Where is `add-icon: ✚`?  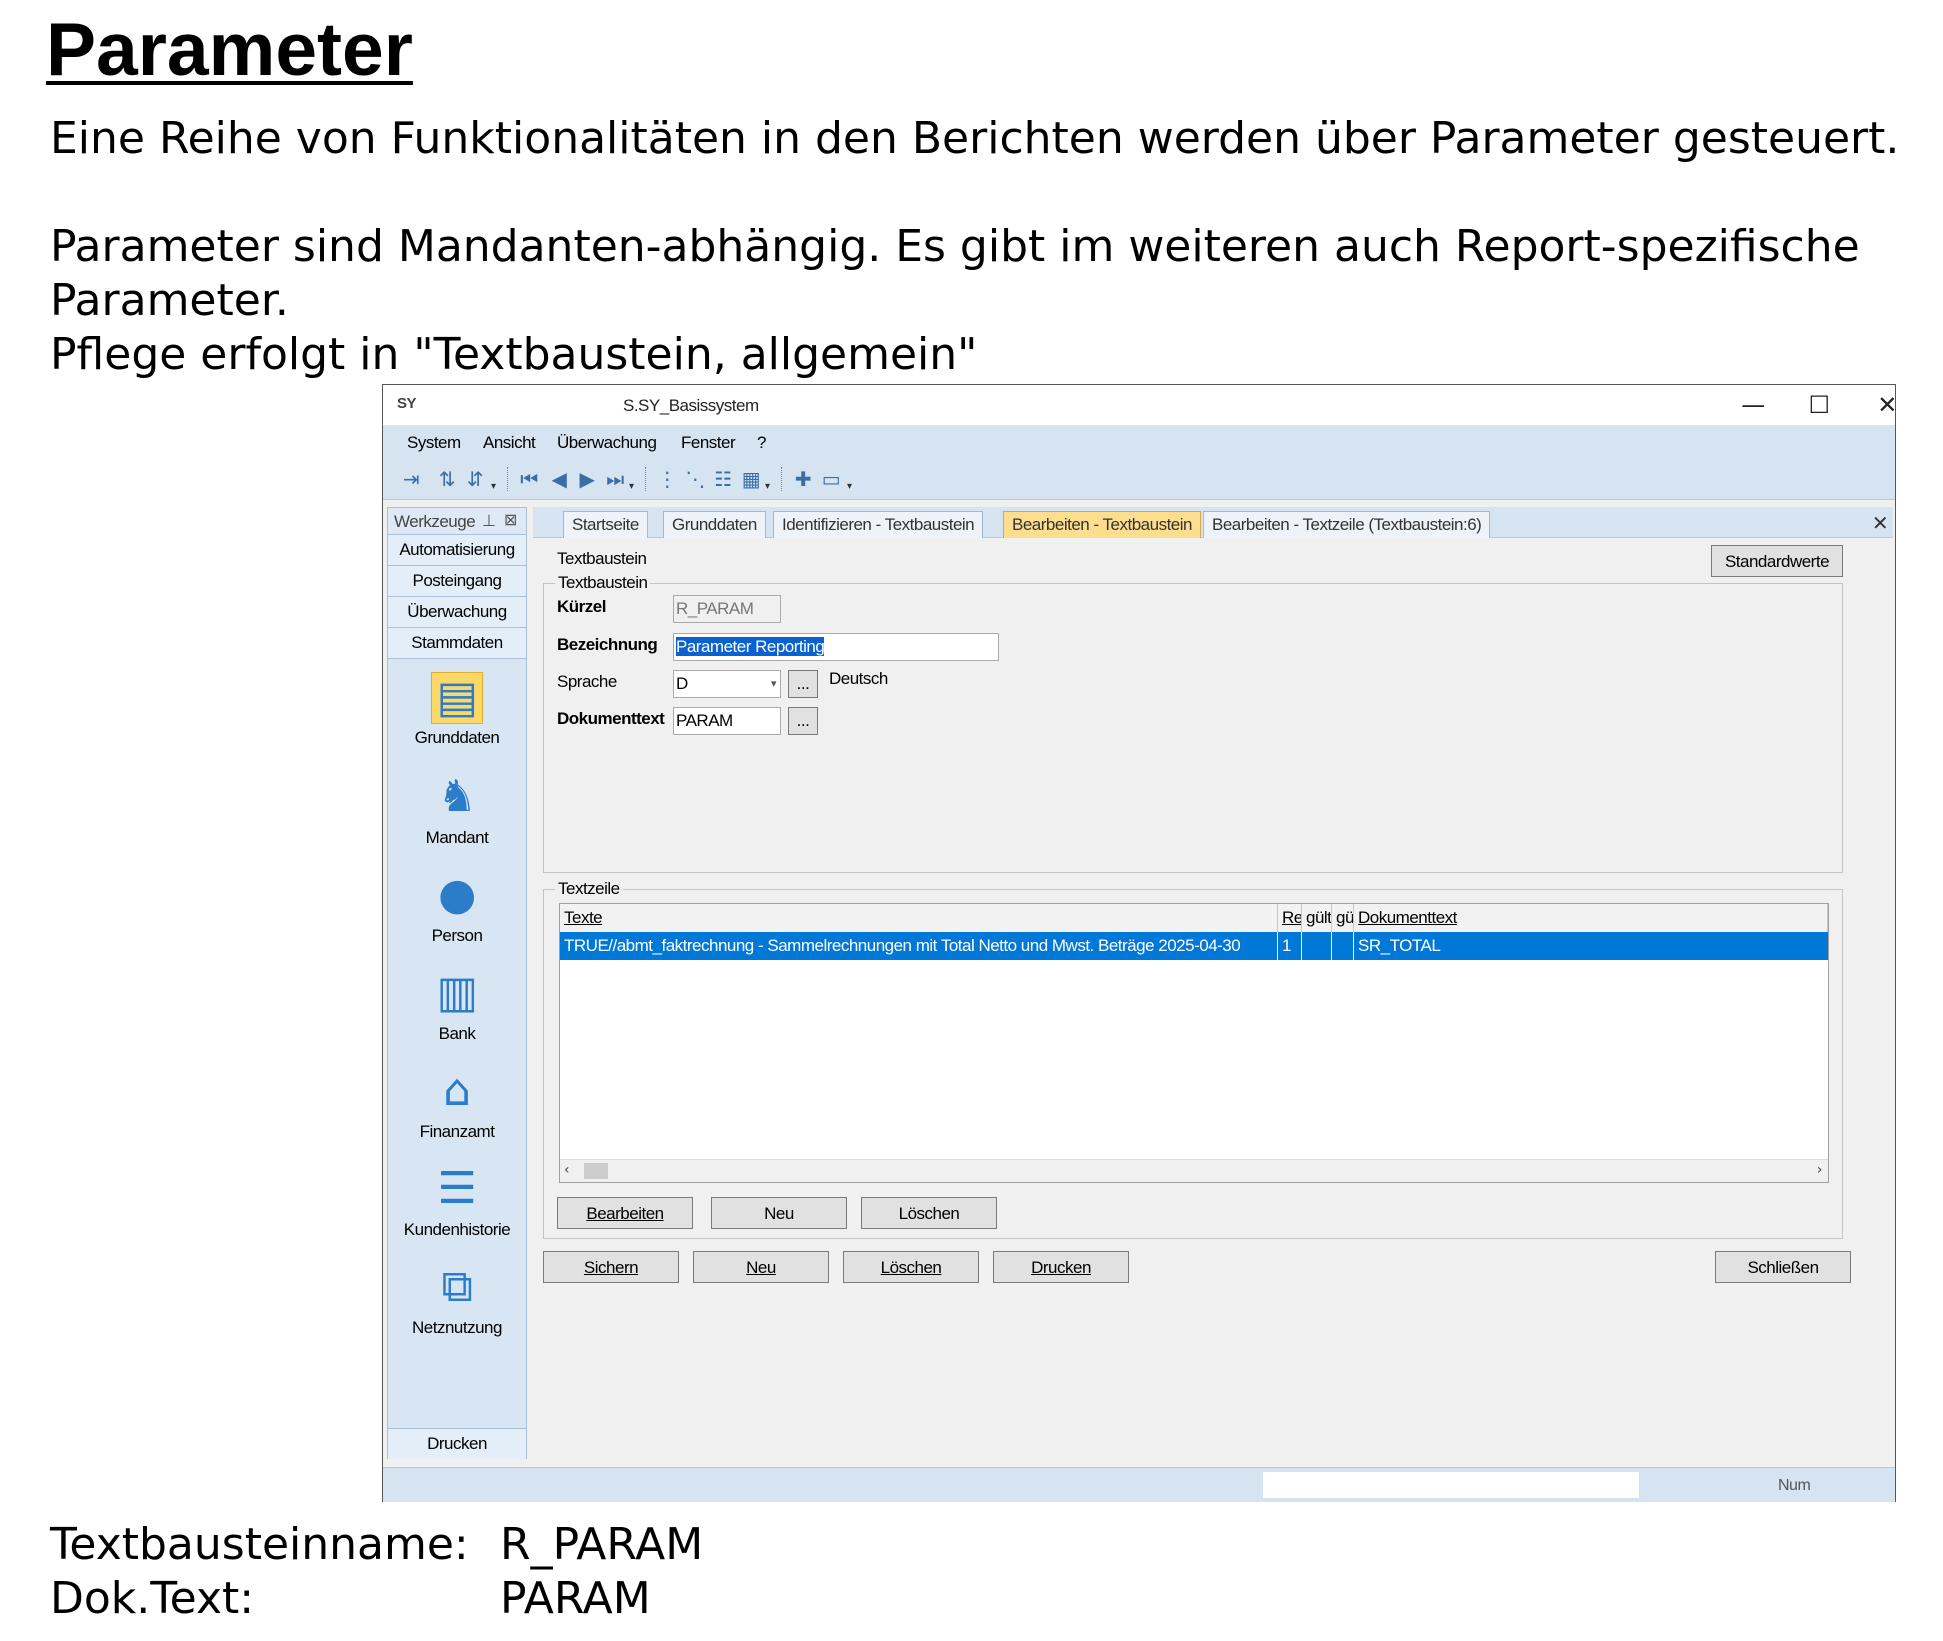 add-icon: ✚ is located at coordinates (803, 479).